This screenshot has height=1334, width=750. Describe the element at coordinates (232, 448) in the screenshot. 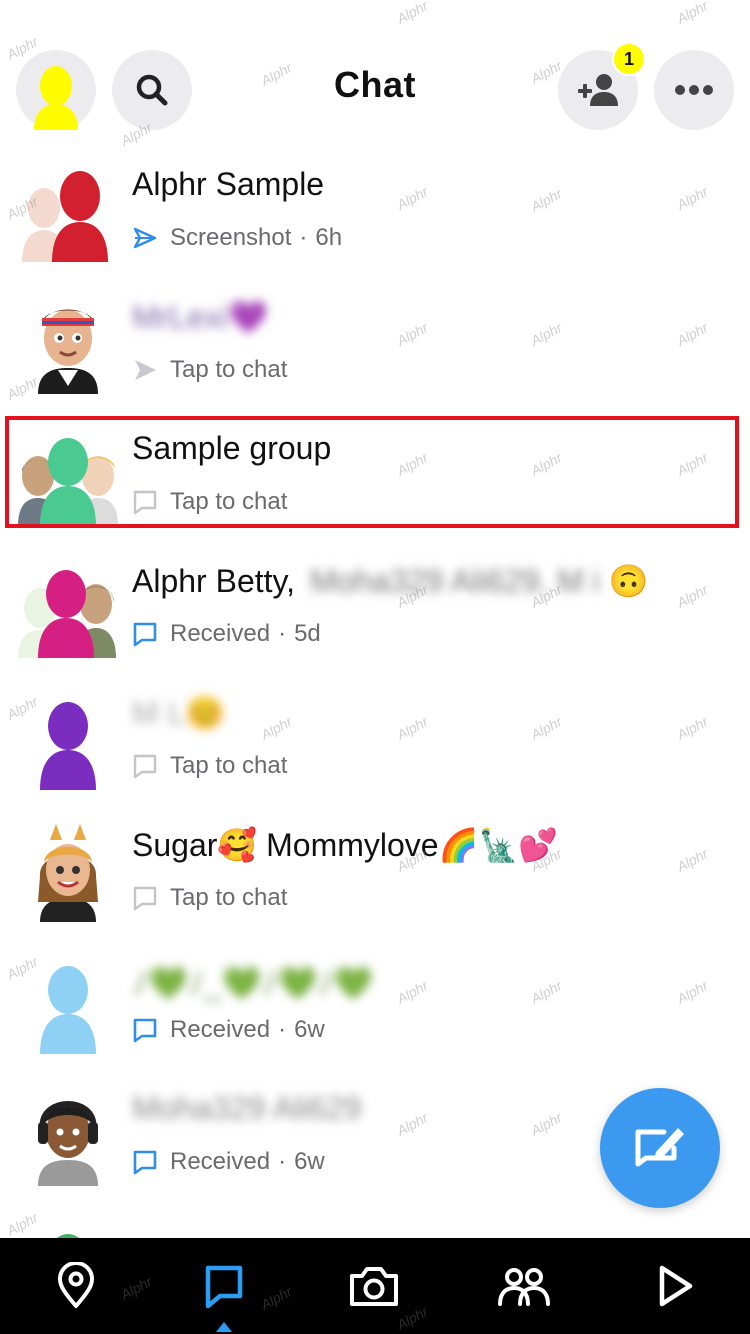

I see `chat-name: Sample group` at that location.